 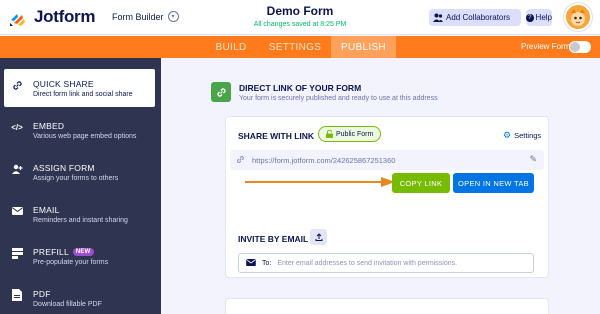 I want to click on email-to-label: To:, so click(x=267, y=263).